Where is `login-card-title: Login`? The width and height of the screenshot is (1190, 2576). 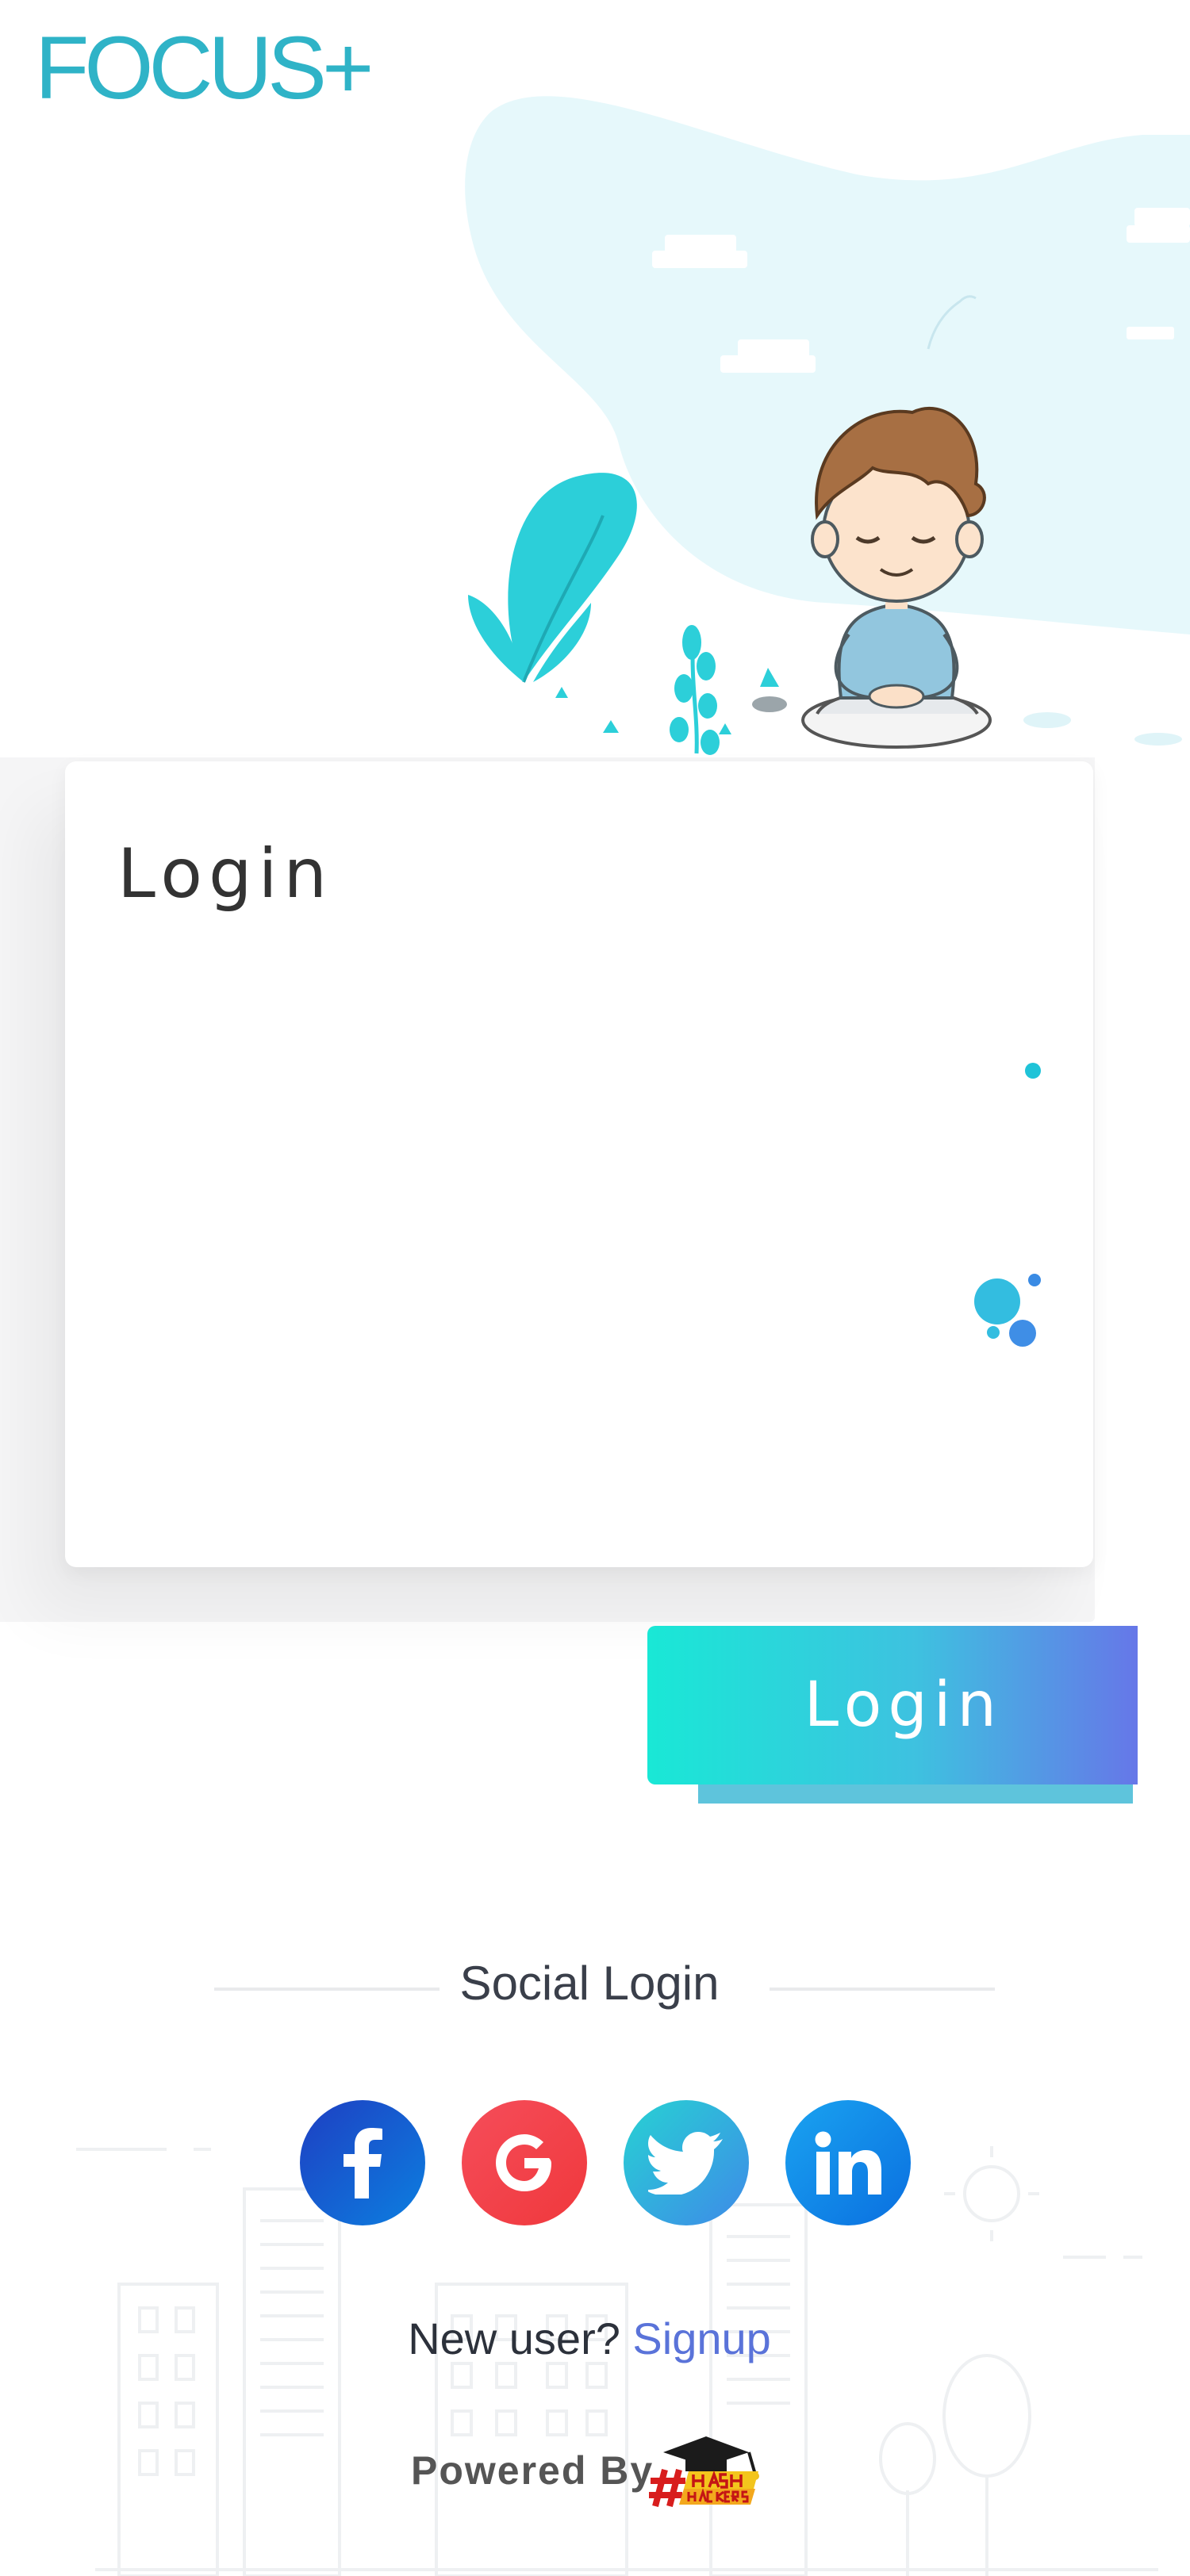 login-card-title: Login is located at coordinates (225, 874).